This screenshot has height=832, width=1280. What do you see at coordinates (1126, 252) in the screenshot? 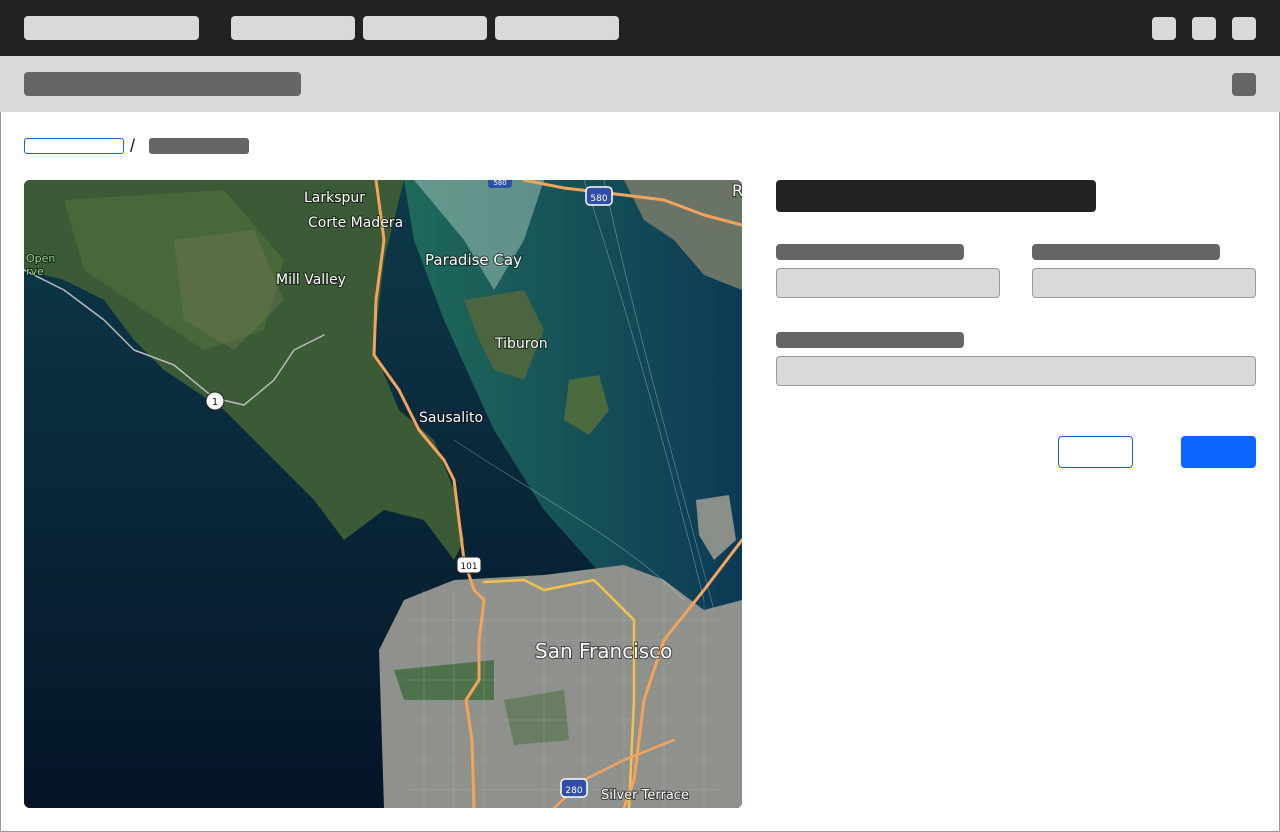
I see `field-2-label` at bounding box center [1126, 252].